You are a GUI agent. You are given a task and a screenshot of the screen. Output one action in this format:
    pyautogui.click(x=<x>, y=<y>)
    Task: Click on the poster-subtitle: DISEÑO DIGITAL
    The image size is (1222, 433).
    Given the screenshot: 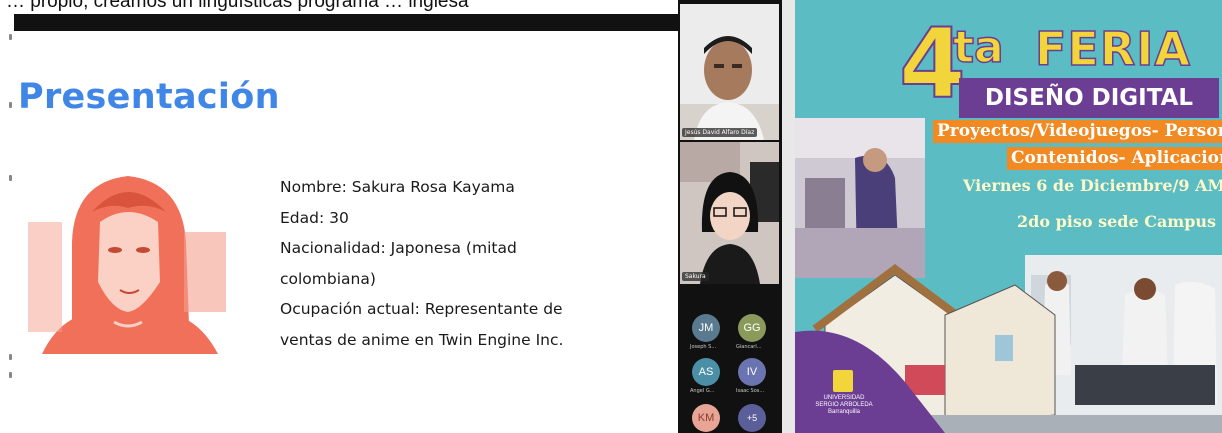 What is the action you would take?
    pyautogui.click(x=1089, y=98)
    